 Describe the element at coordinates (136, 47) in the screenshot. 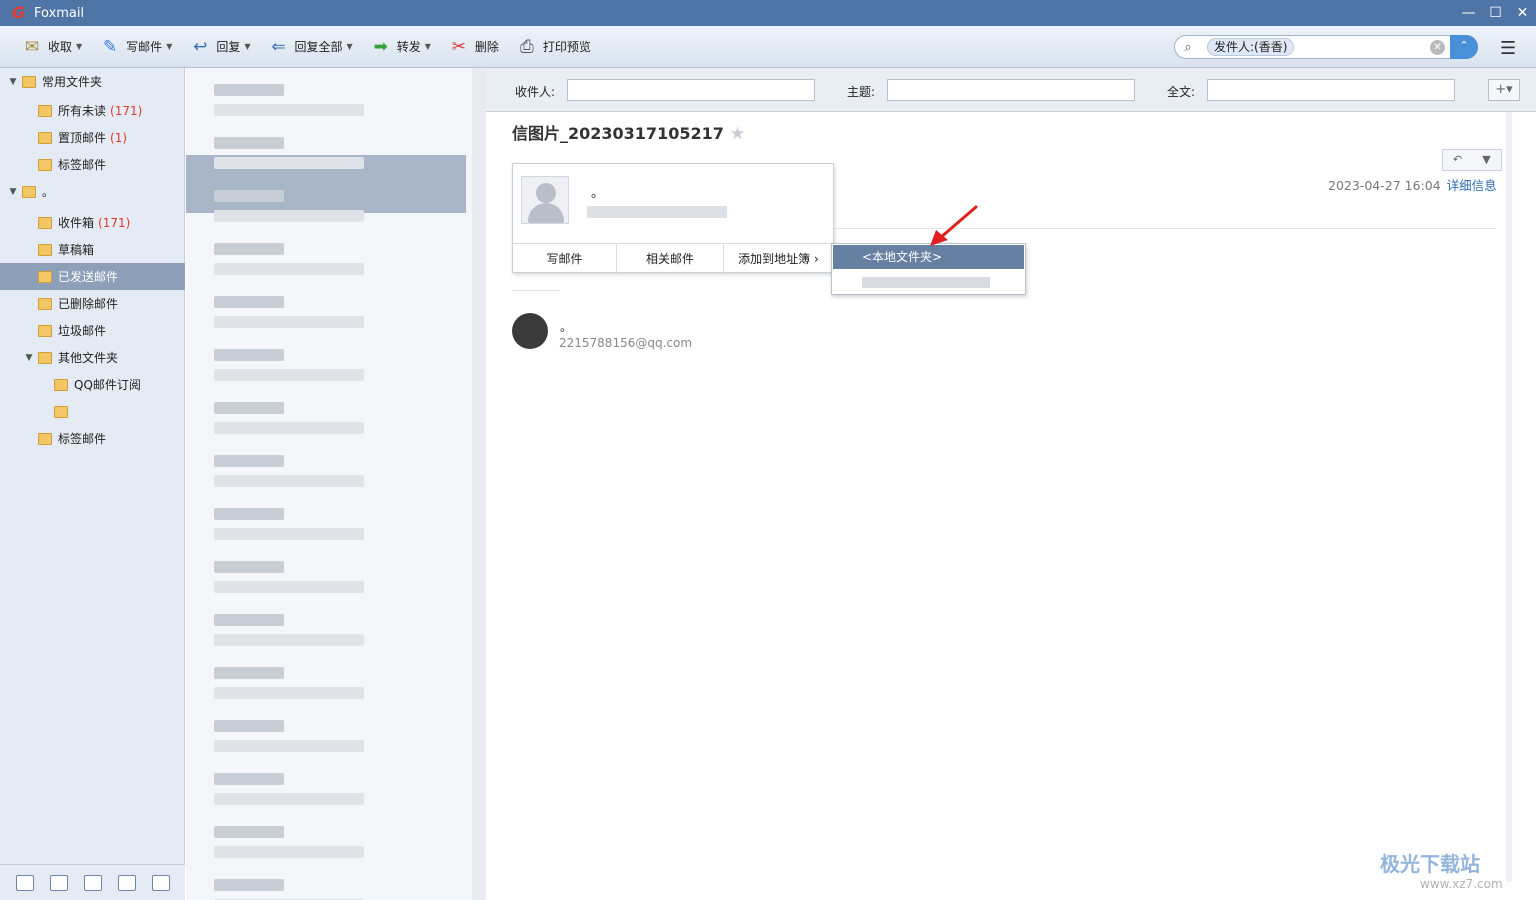

I see `compose-button: ✎ 写邮件 ▼` at that location.